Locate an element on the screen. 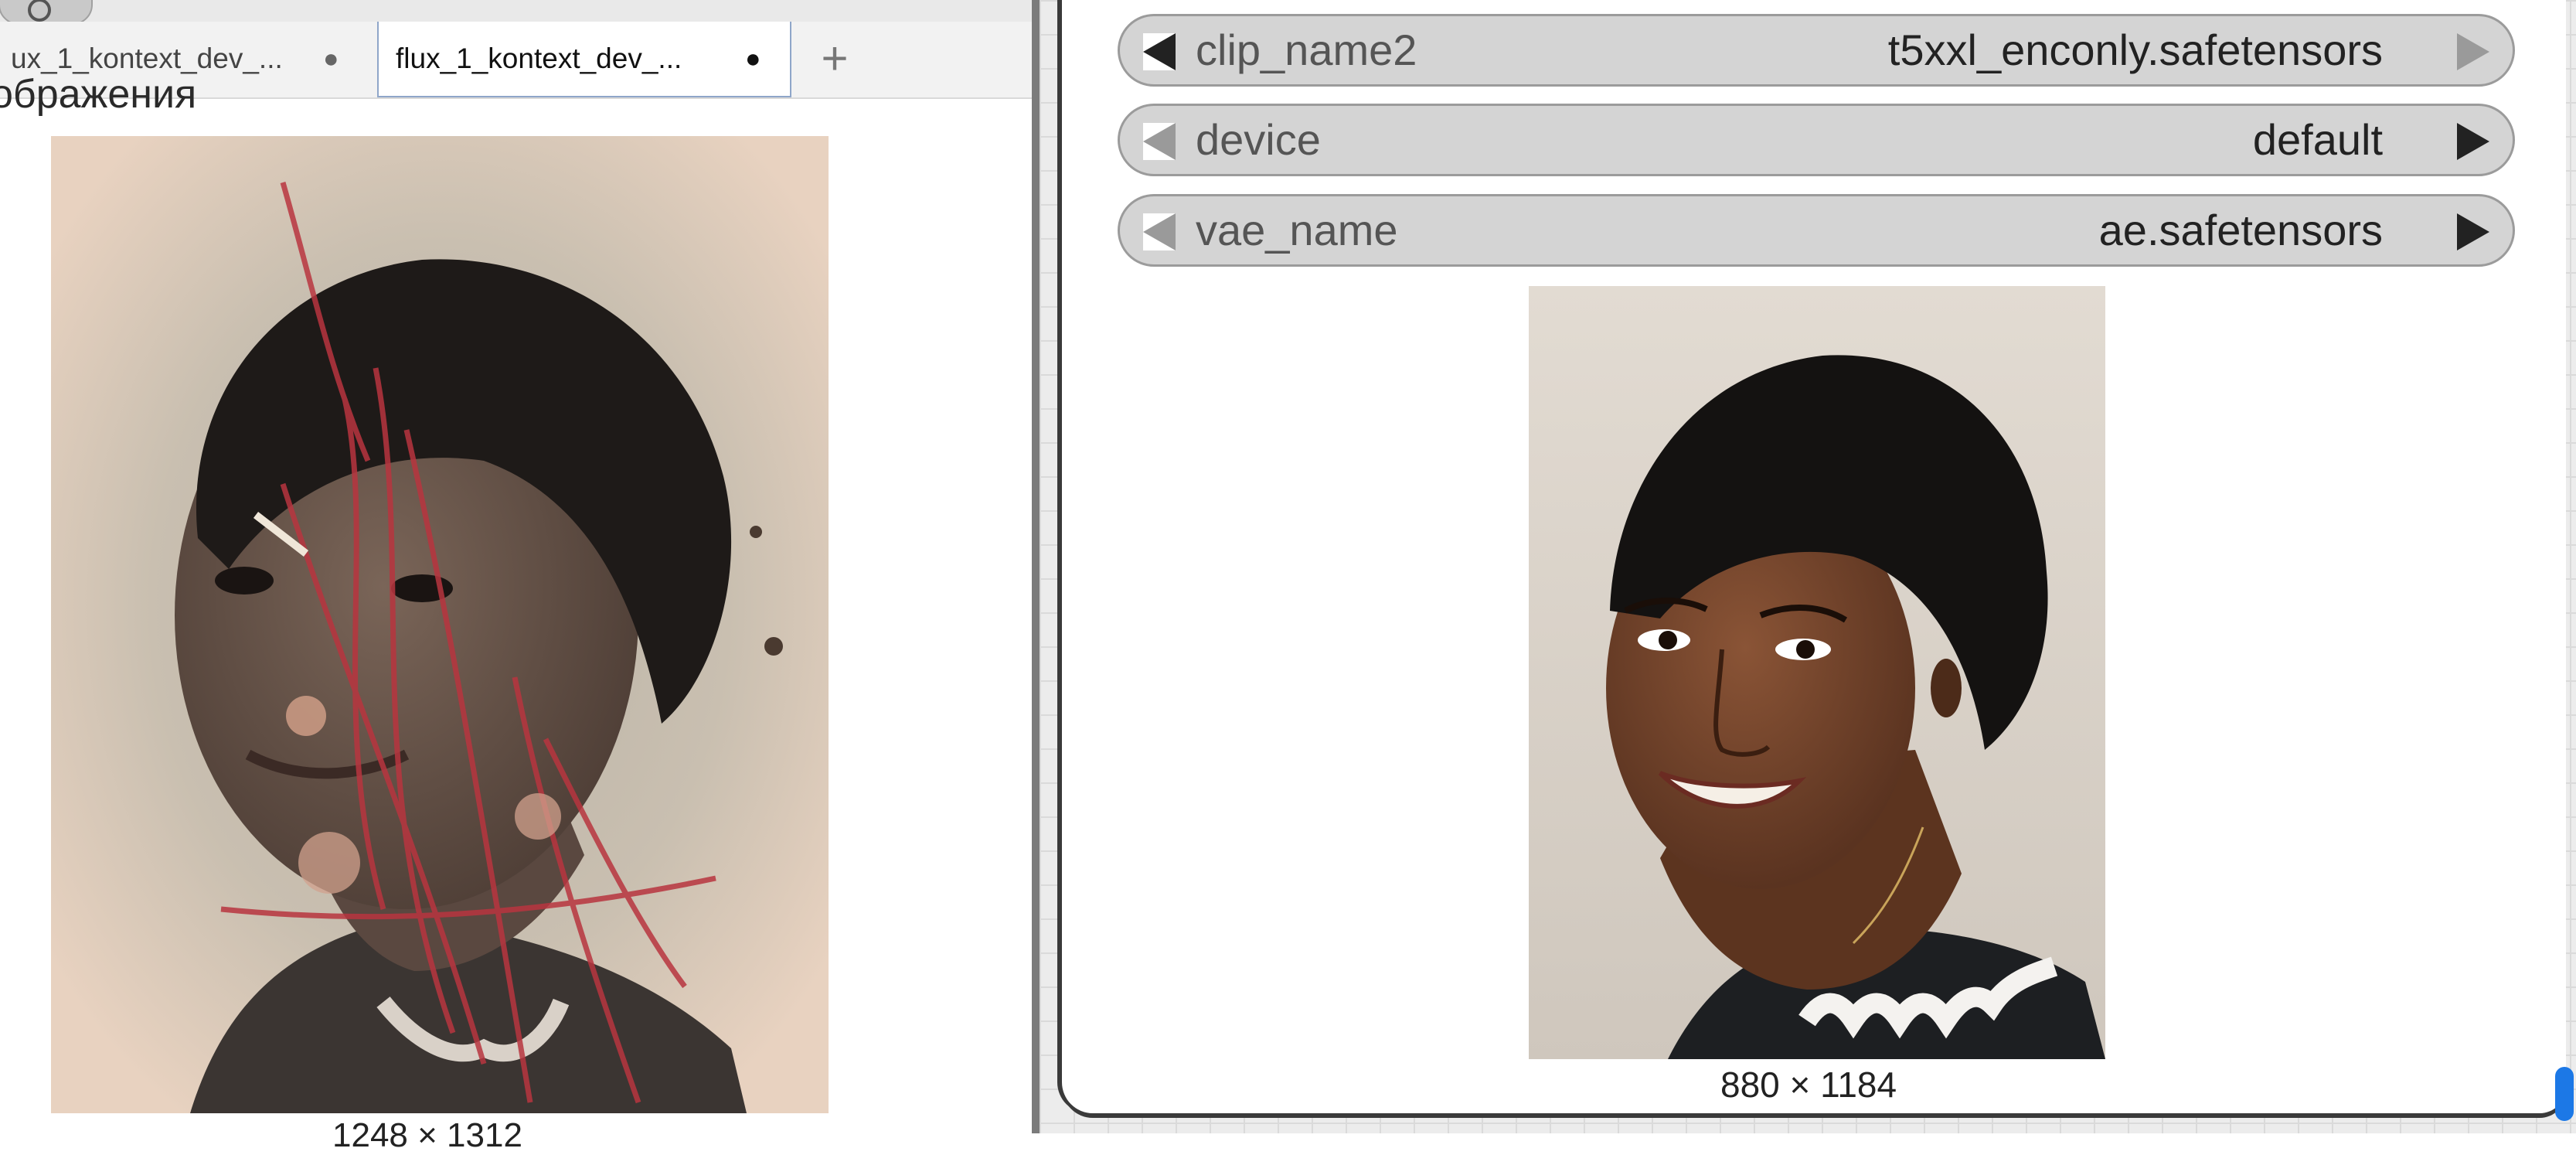  plus-icon: + is located at coordinates (835, 58).